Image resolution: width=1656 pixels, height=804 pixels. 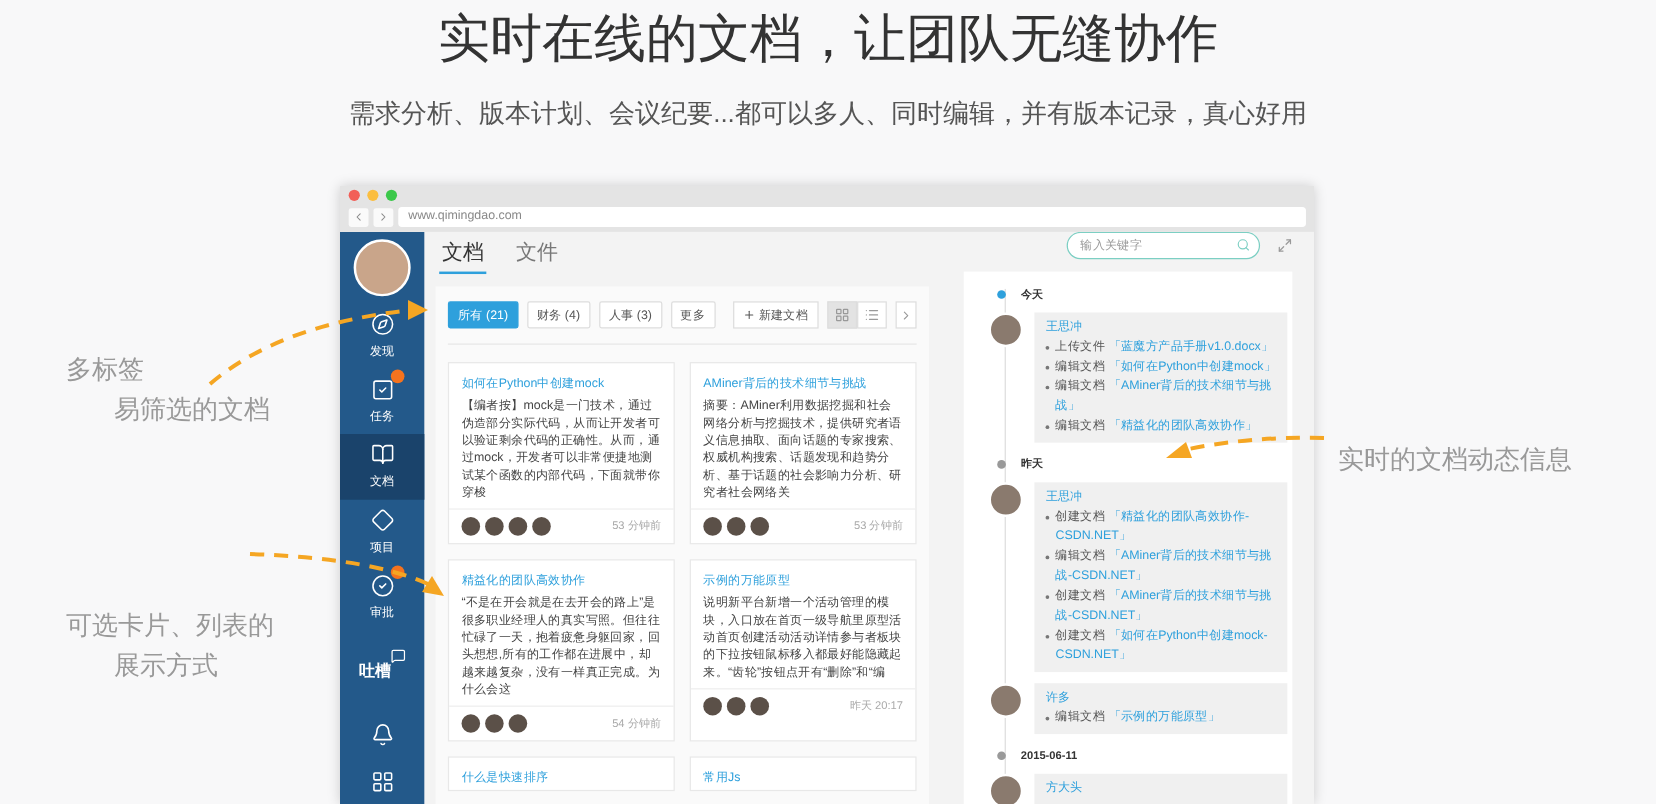 What do you see at coordinates (373, 195) in the screenshot?
I see `minimize-dot-icon` at bounding box center [373, 195].